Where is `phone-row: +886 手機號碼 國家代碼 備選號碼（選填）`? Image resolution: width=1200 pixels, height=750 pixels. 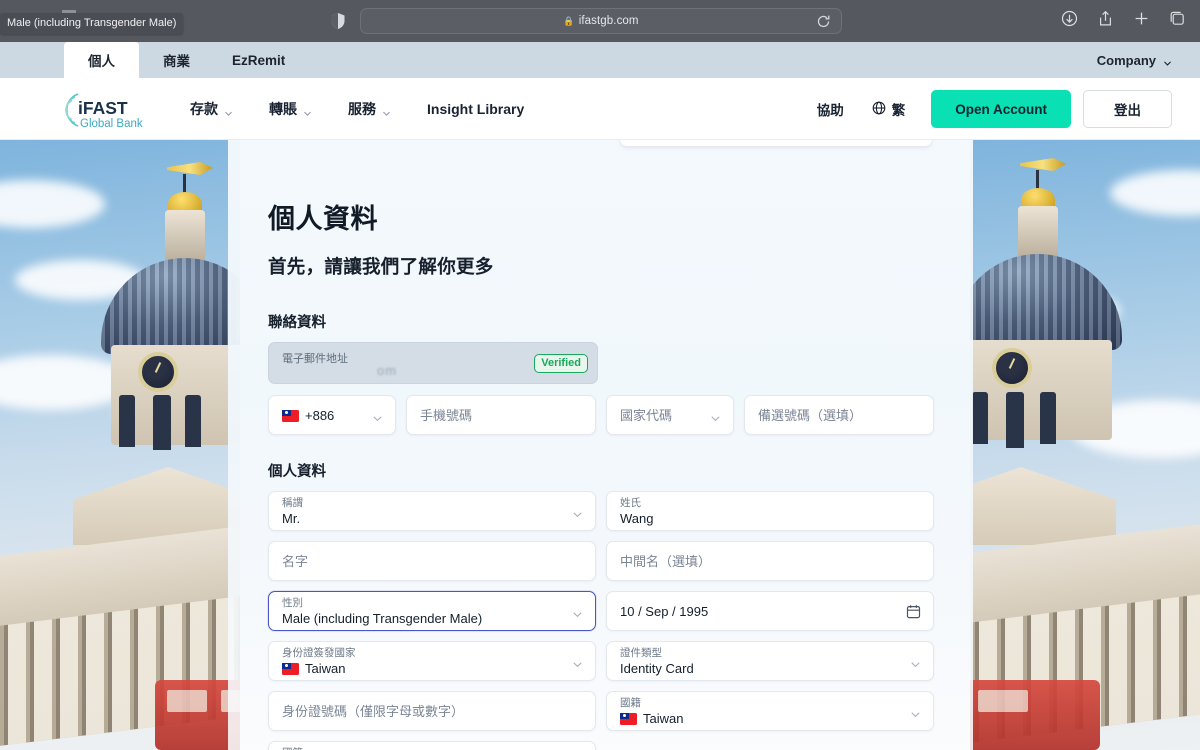
phone-row: +886 手機號碼 國家代碼 備選號碼（選填） is located at coordinates (601, 415).